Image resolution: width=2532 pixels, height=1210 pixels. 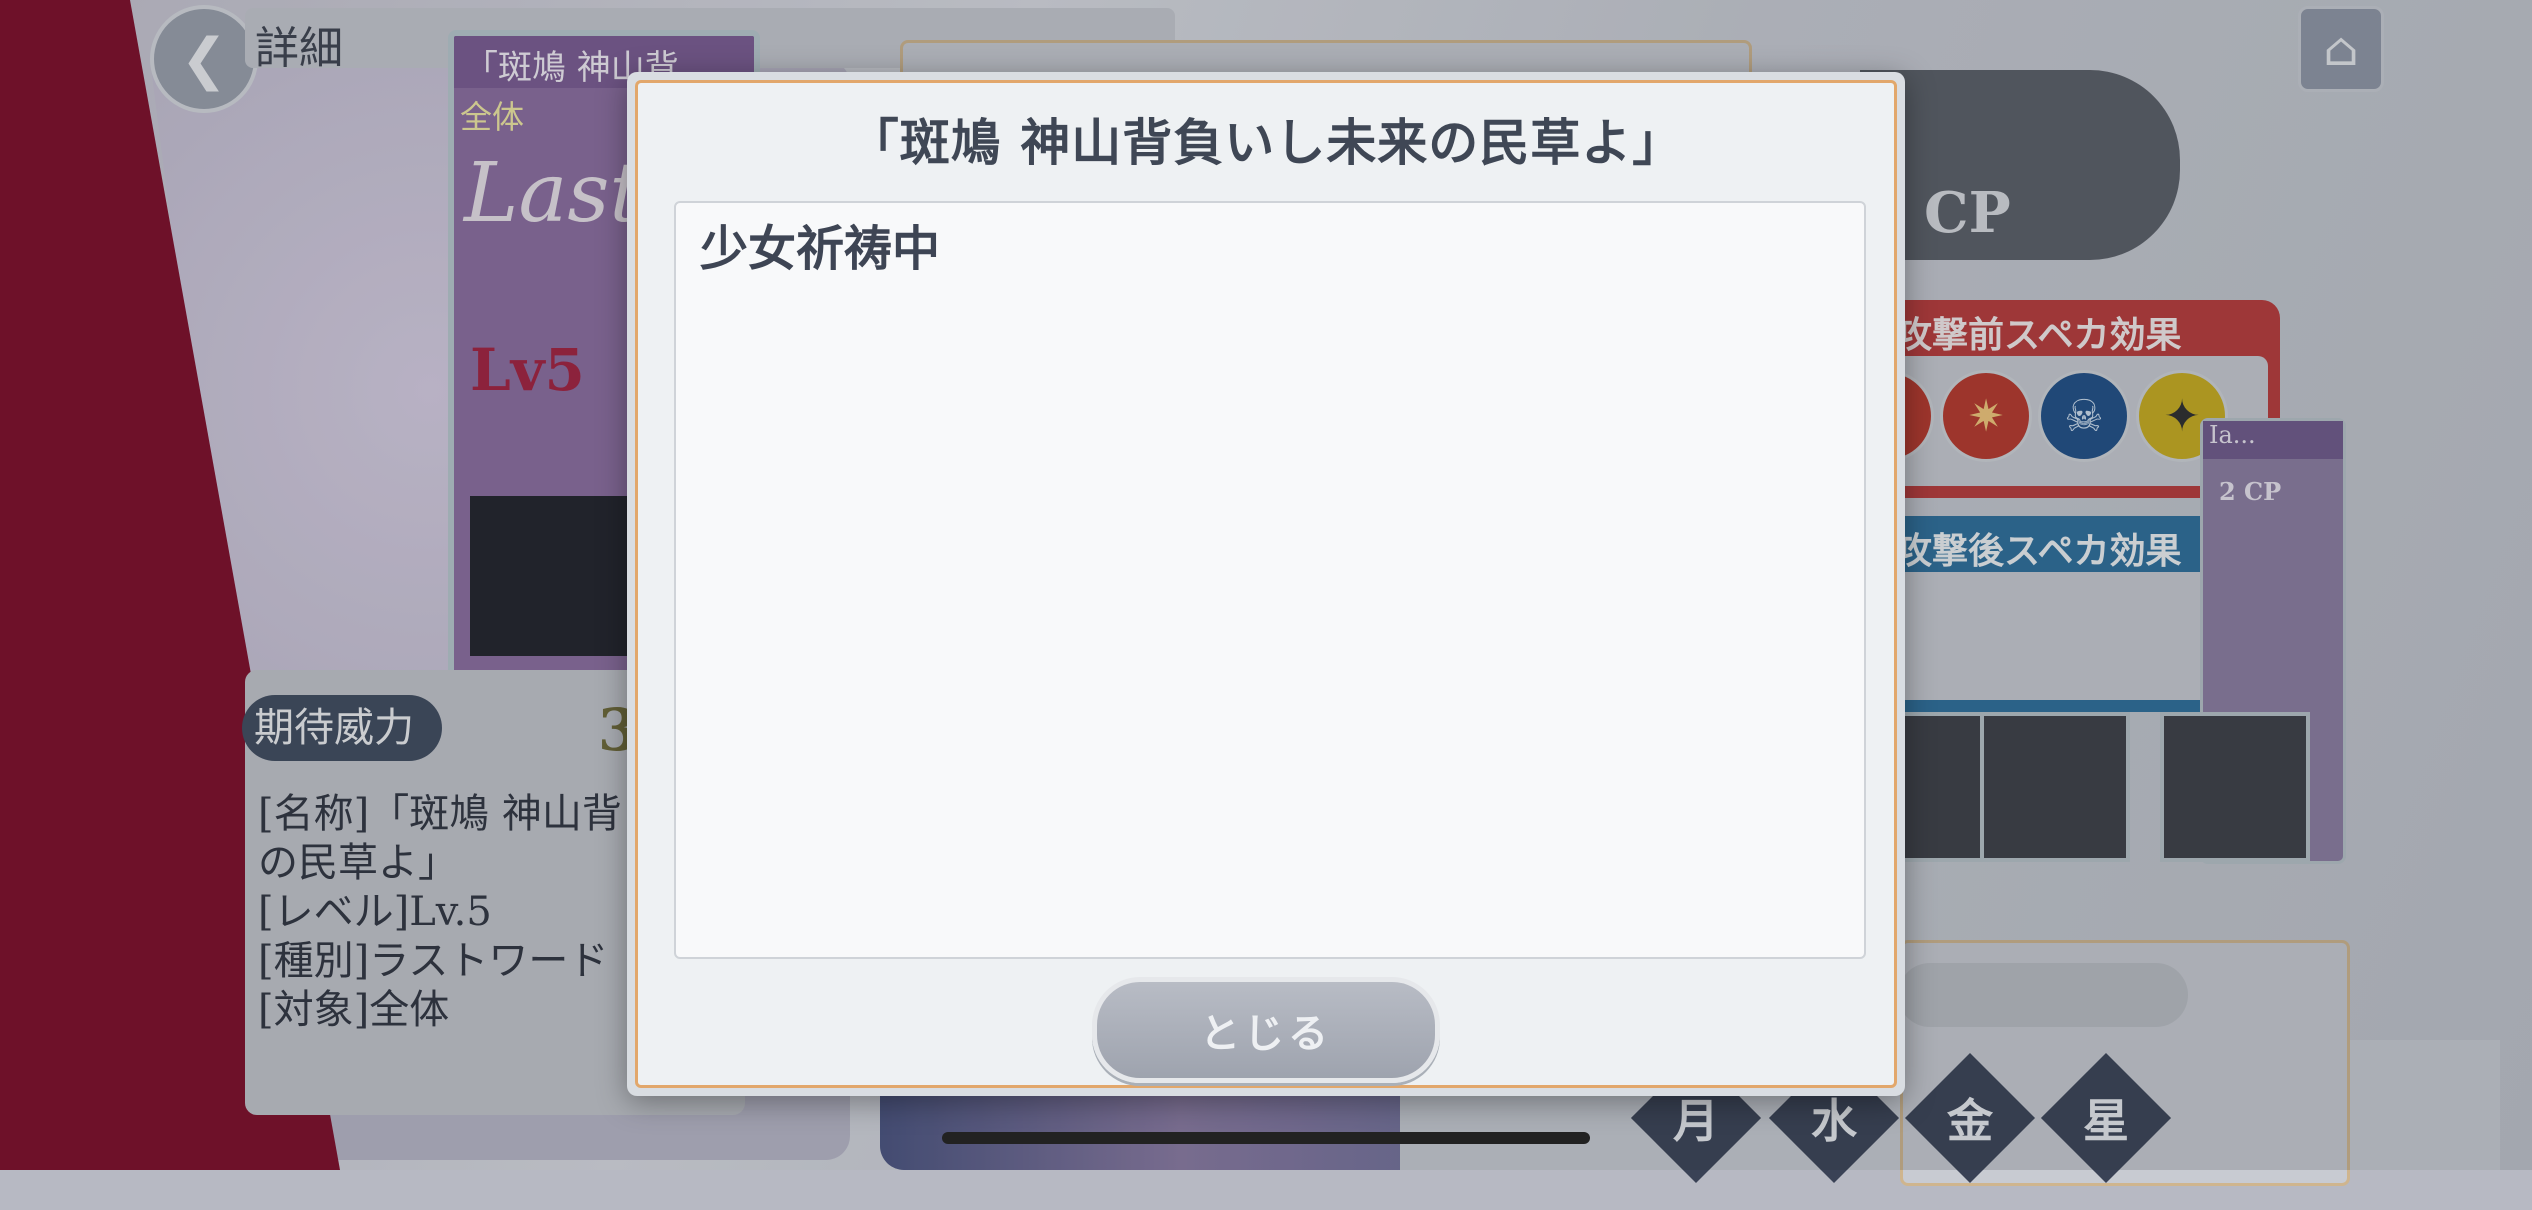 What do you see at coordinates (820, 249) in the screenshot?
I see `modal-content-text: 少女祈祷中` at bounding box center [820, 249].